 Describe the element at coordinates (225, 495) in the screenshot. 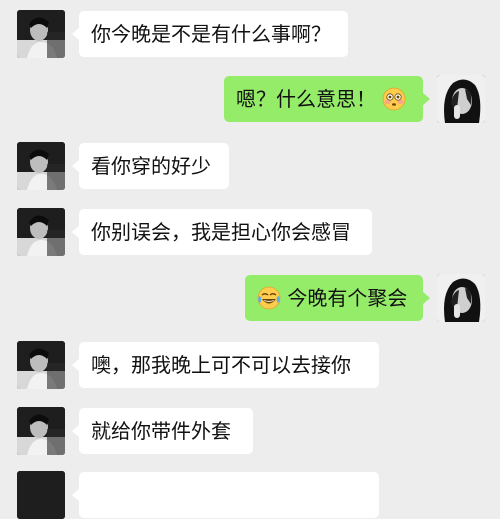

I see `message-bubble-incoming-partial` at that location.